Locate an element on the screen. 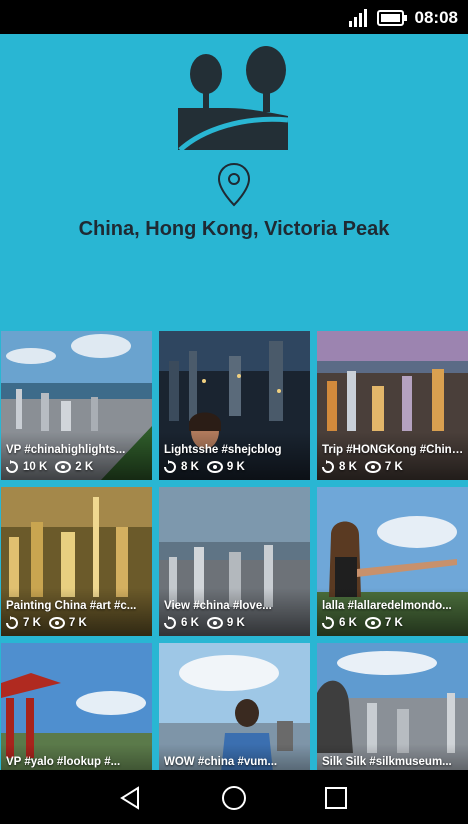 The image size is (468, 824). location-pin-icon is located at coordinates (234, 184).